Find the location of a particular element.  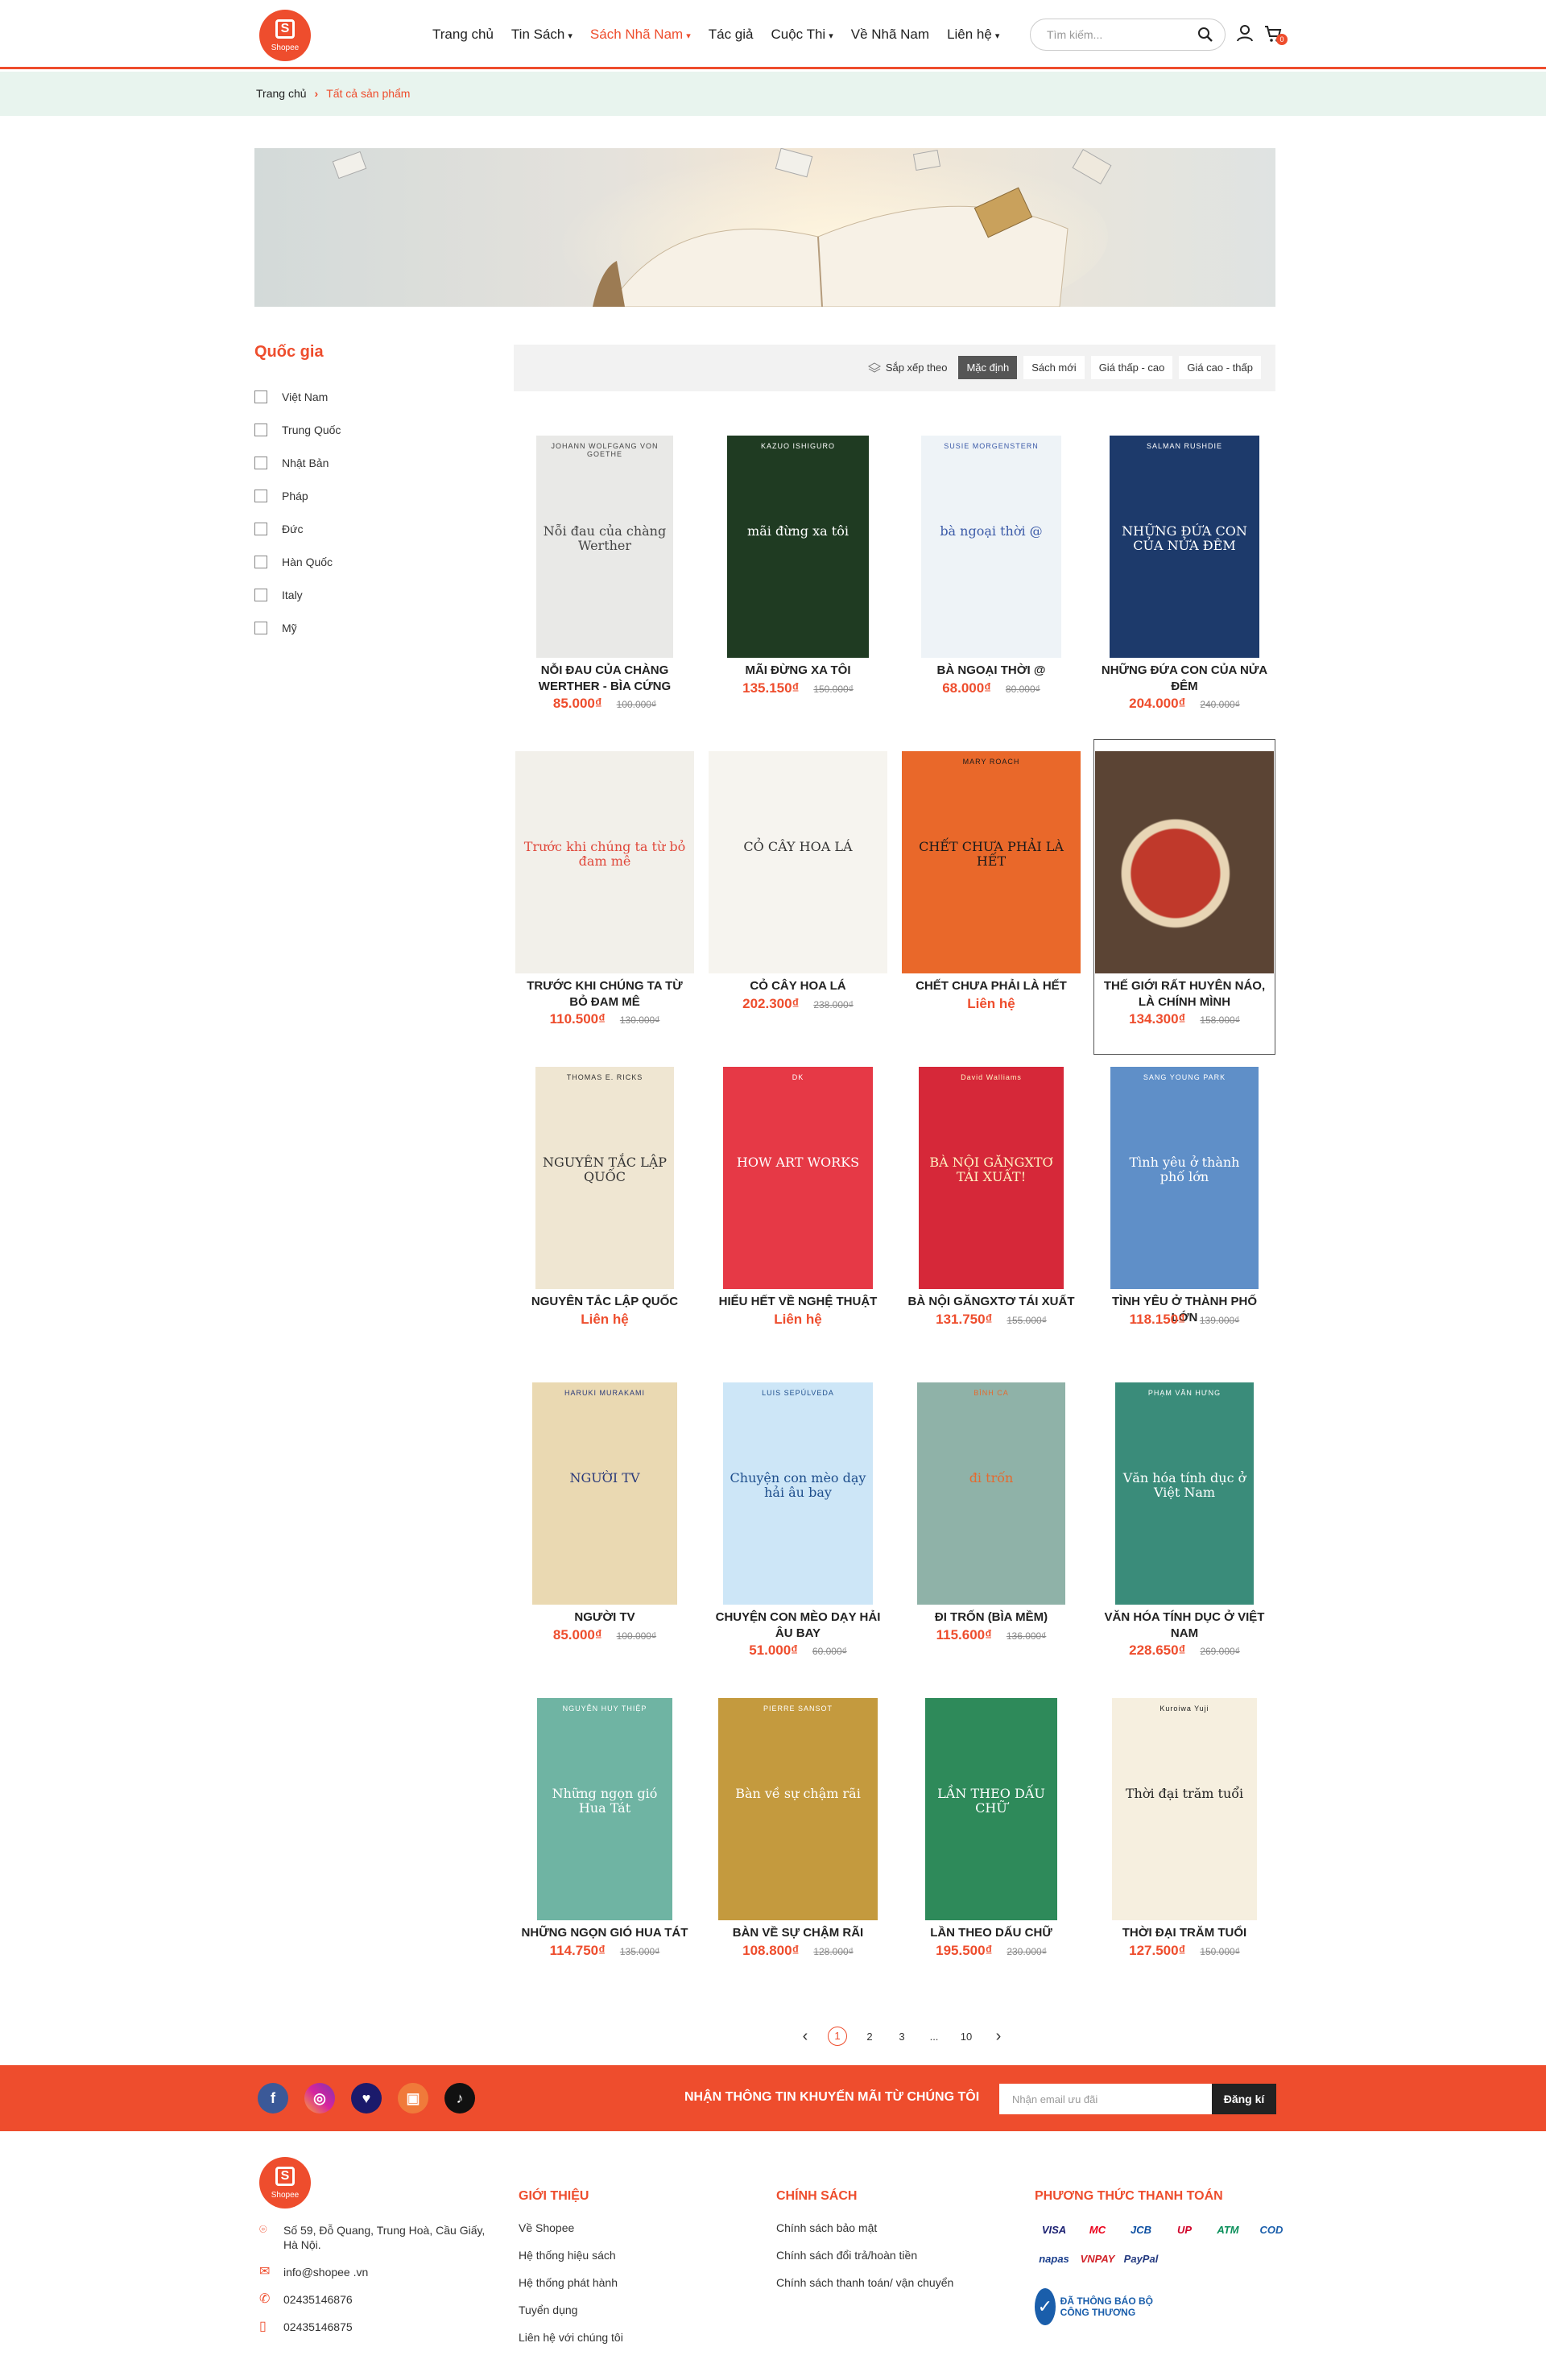

sort-option: Sách mới is located at coordinates (1054, 367).